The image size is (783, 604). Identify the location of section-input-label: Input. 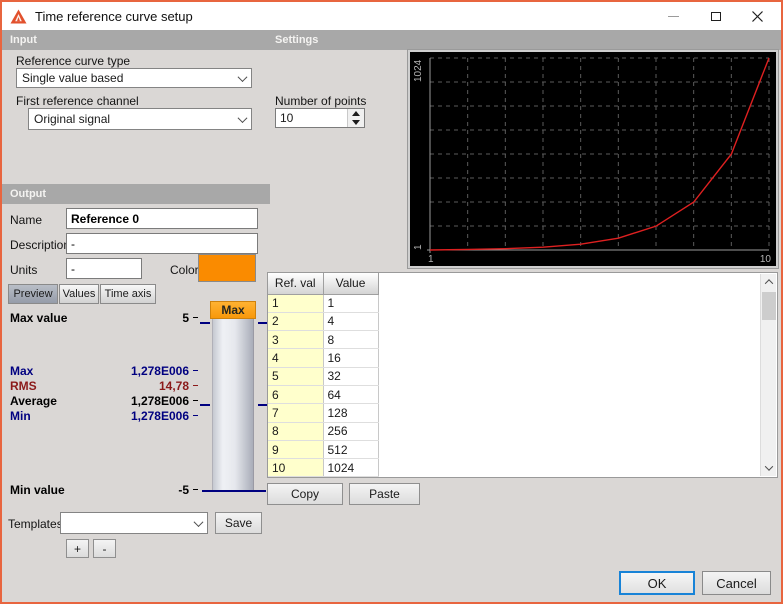
(23, 40).